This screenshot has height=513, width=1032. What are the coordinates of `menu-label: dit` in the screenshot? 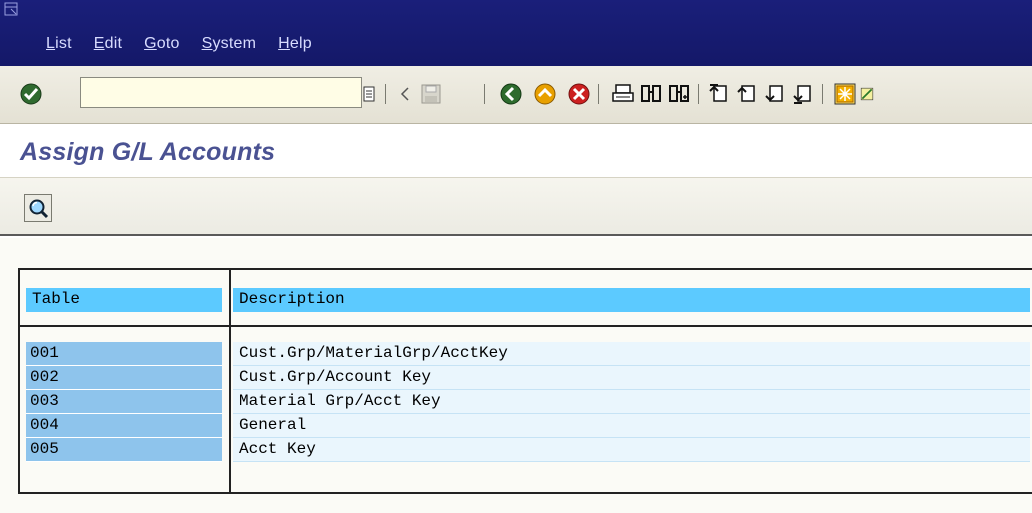 It's located at (113, 43).